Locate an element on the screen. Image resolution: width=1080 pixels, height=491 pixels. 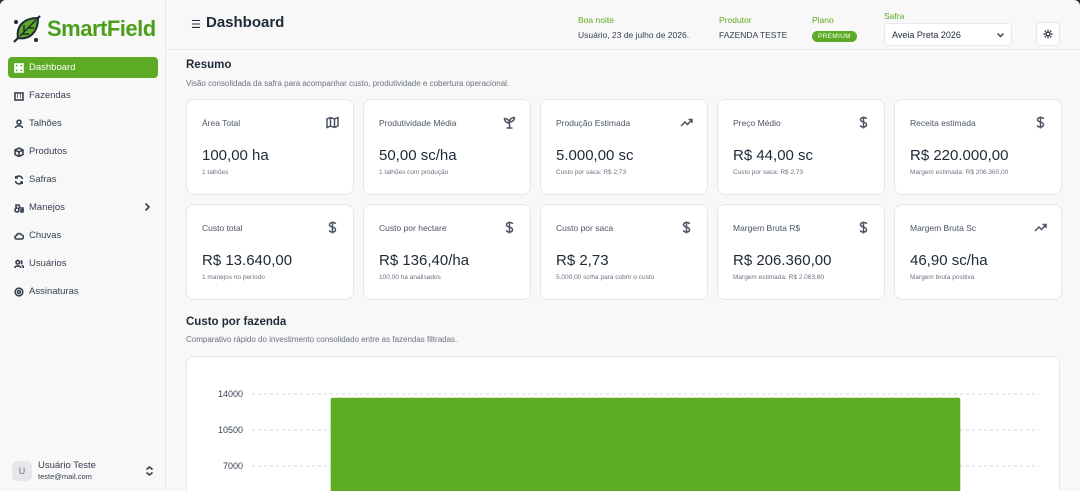
season-select: Aveia Preta 2026 is located at coordinates (948, 34).